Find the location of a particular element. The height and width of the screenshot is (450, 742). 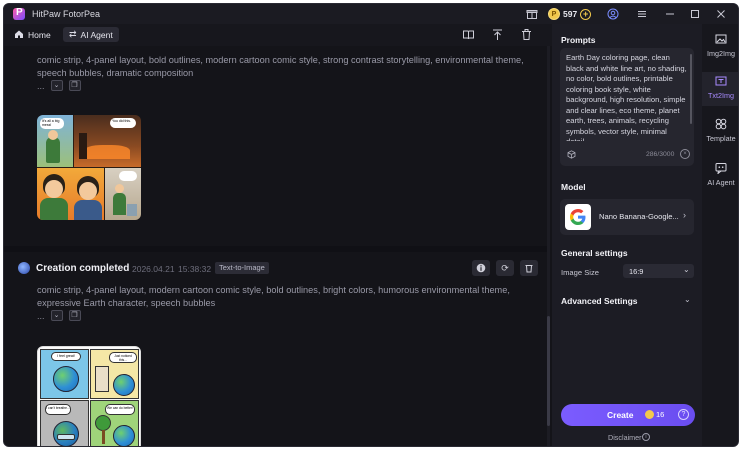

comic-panel: I feel great! is located at coordinates (64, 374).